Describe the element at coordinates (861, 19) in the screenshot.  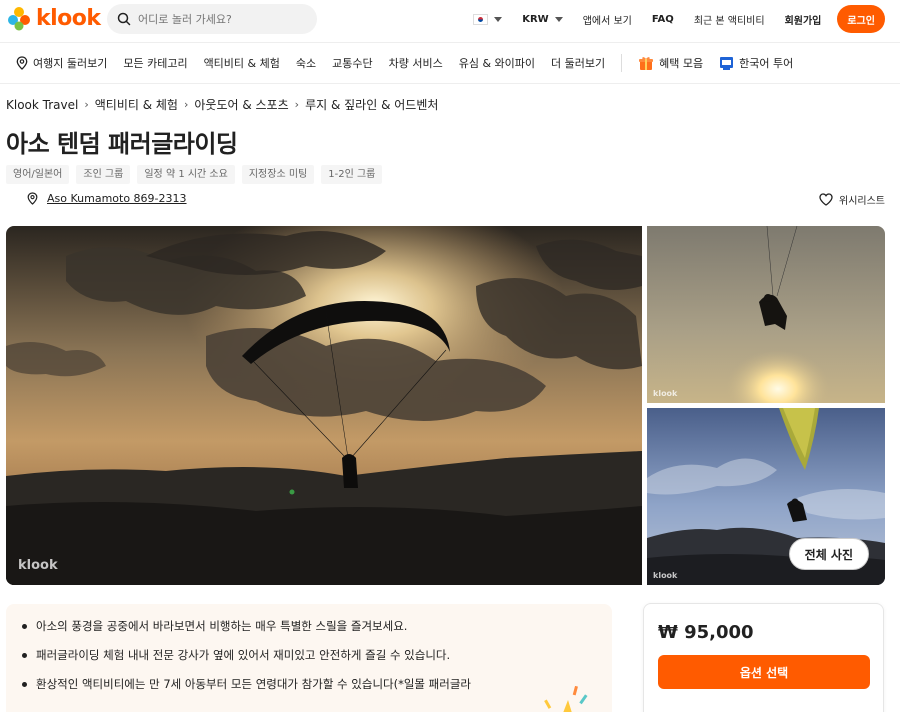
I see `login-button: 로그인` at that location.